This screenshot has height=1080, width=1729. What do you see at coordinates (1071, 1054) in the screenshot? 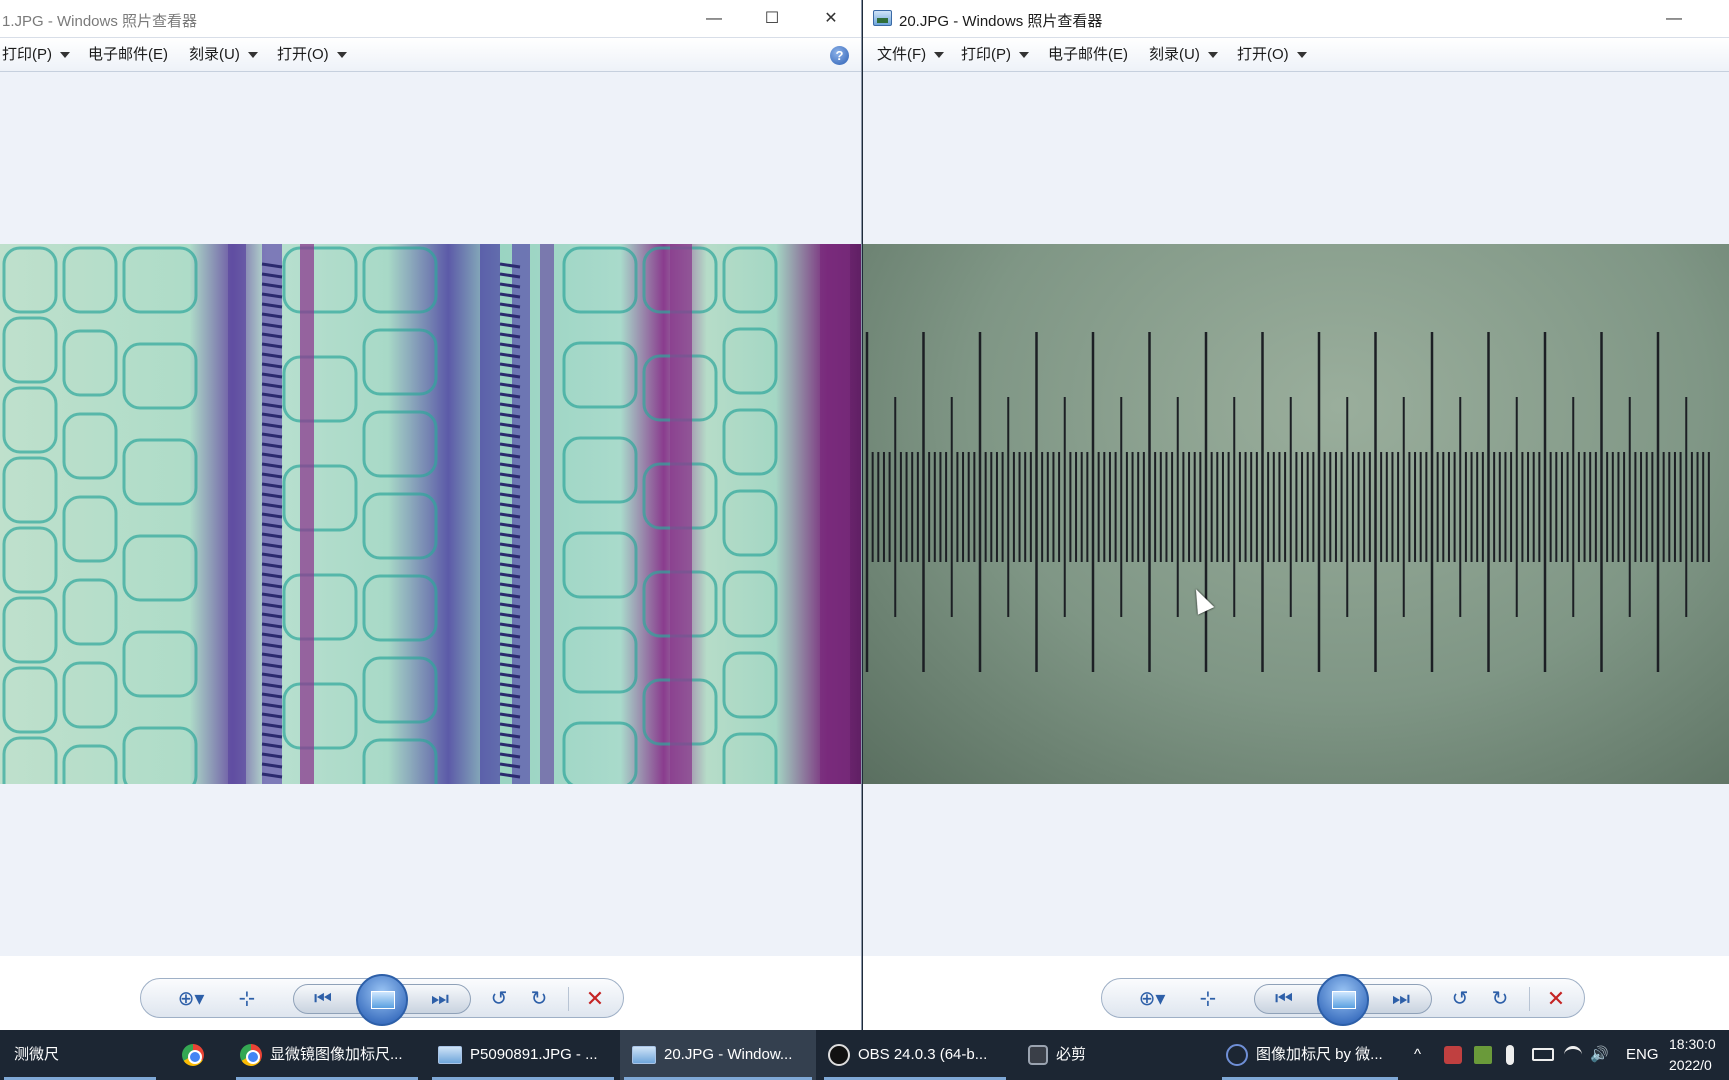
I see `taskbar-item-label: 必剪` at bounding box center [1071, 1054].